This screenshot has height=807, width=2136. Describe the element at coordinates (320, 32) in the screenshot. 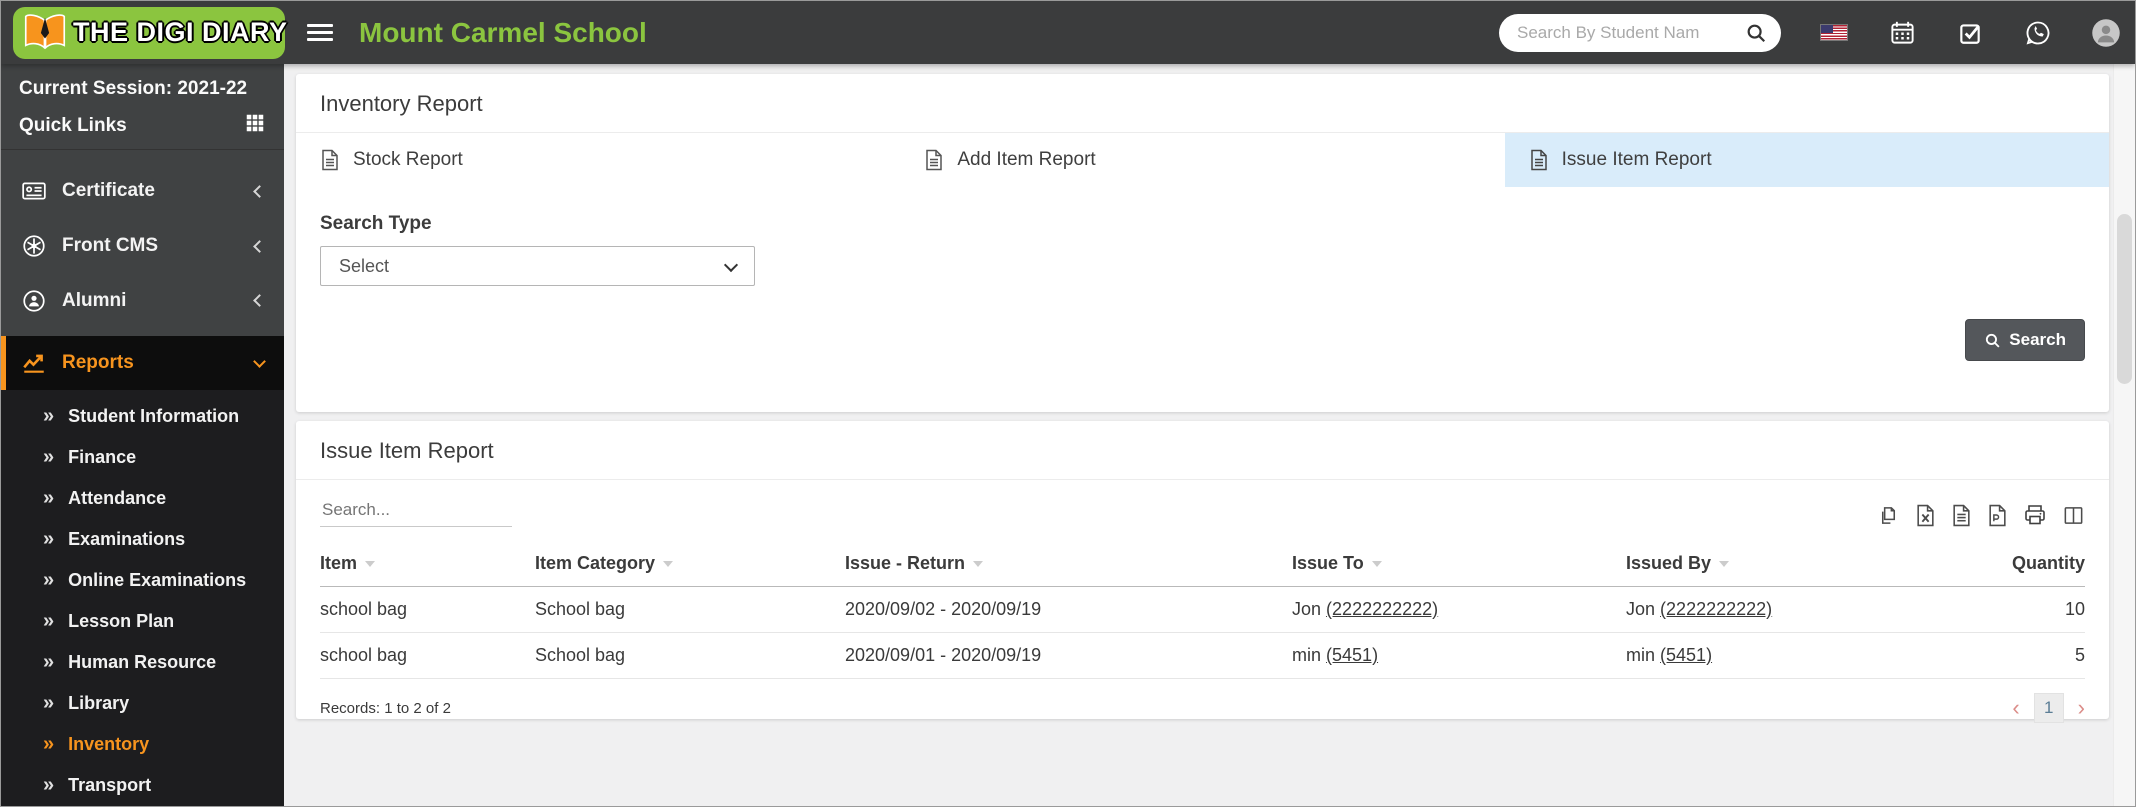

I see `hamburger-menu-icon` at that location.